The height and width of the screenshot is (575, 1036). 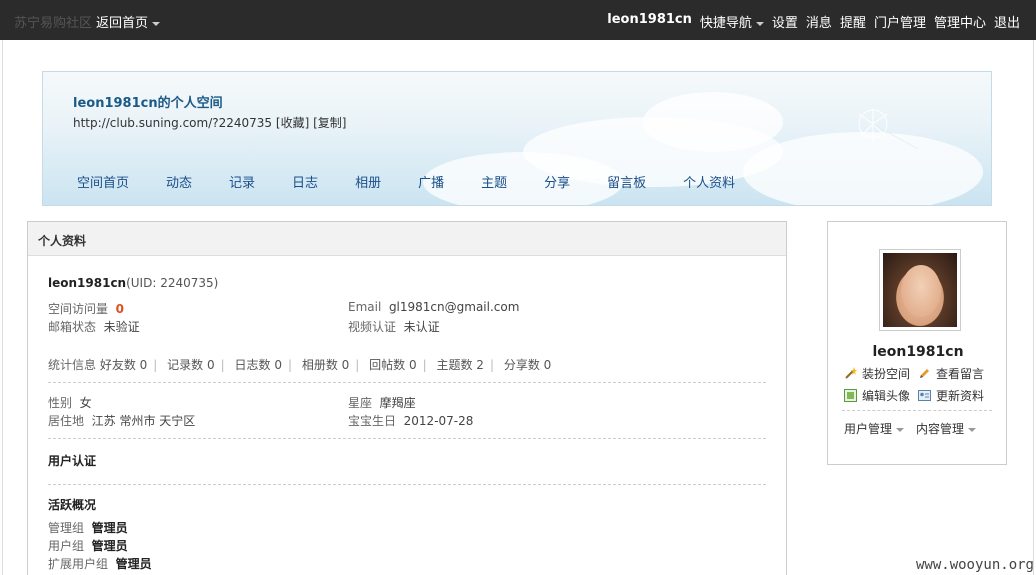 I want to click on nav-feed: 动态, so click(x=179, y=181).